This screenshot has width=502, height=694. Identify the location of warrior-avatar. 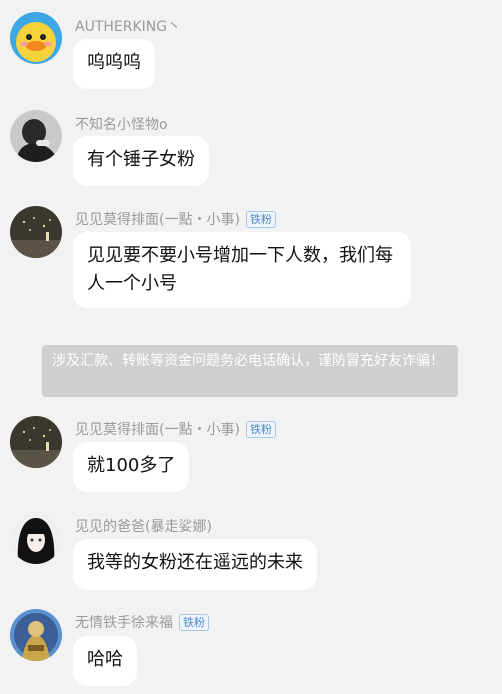
(36, 635).